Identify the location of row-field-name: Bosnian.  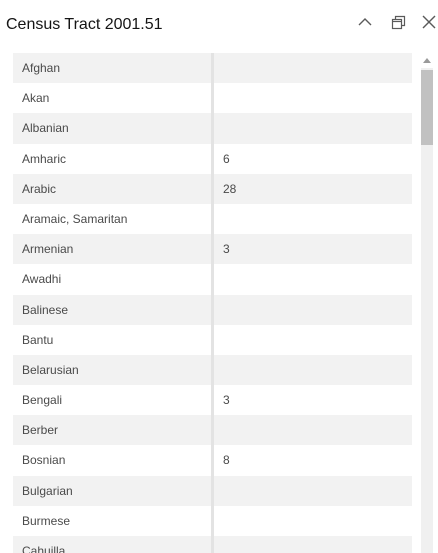
(44, 460).